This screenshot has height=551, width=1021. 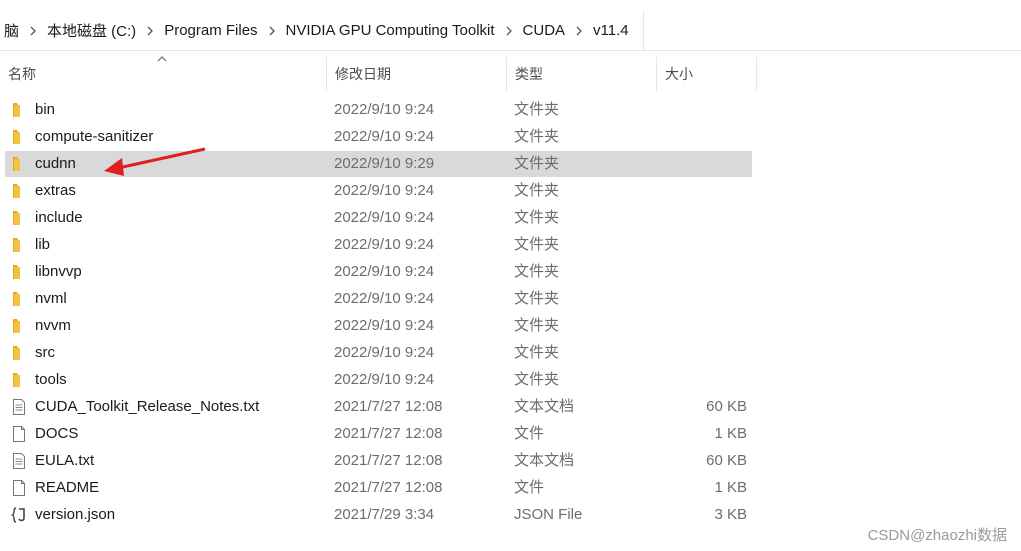 I want to click on file-size: 3 KB, so click(x=730, y=514).